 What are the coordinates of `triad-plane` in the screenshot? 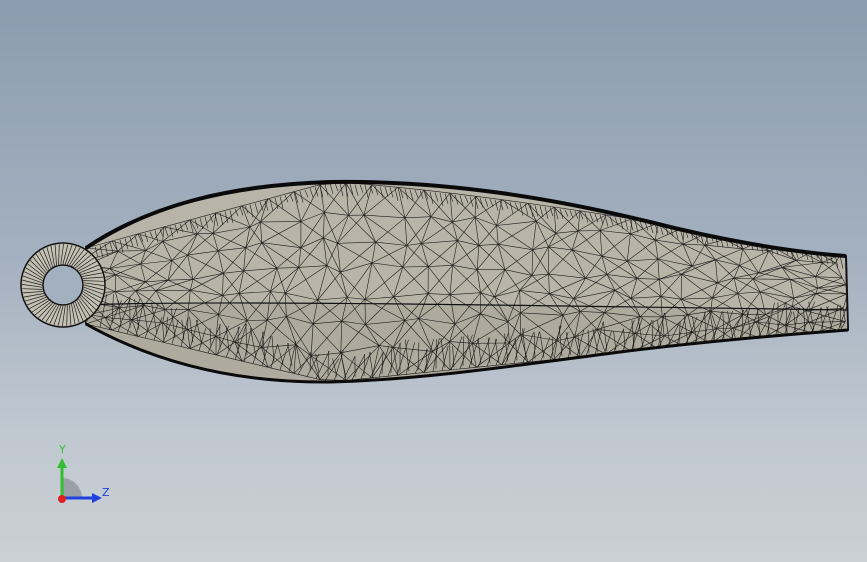 It's located at (72, 488).